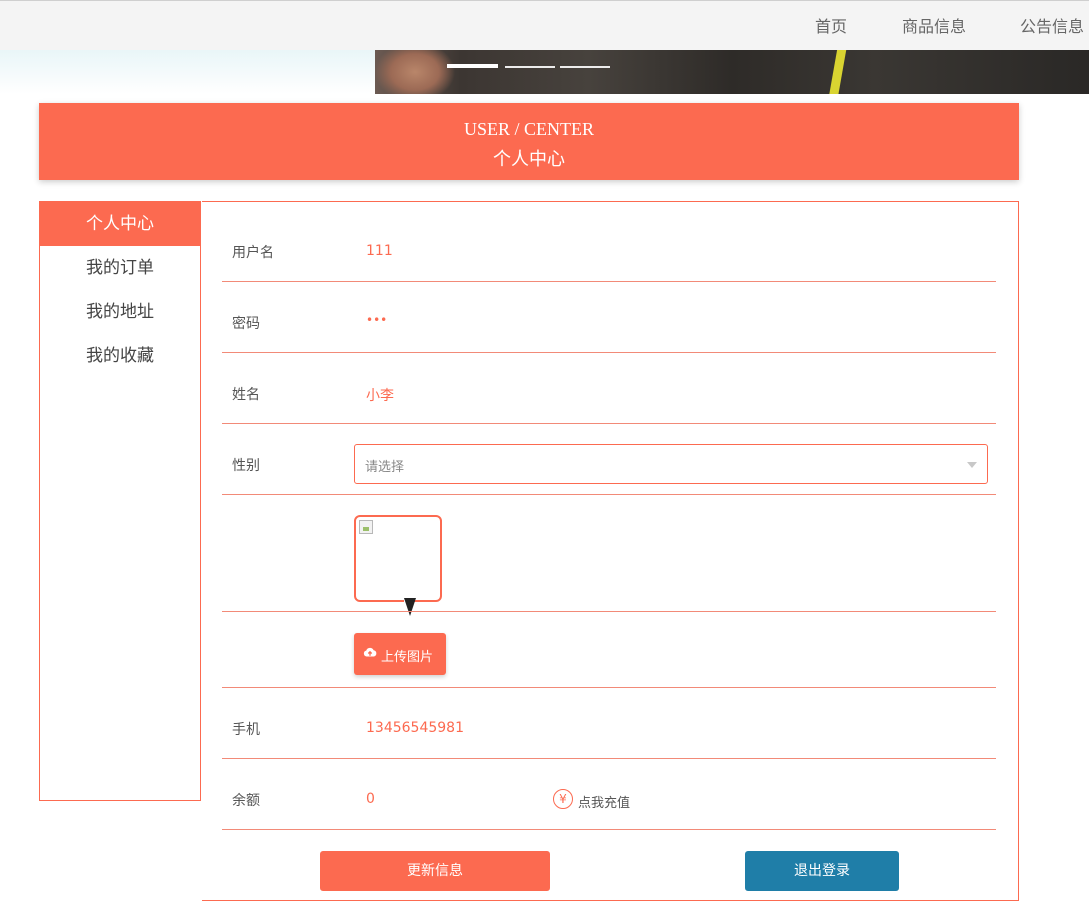  Describe the element at coordinates (370, 652) in the screenshot. I see `cloud-upload-icon` at that location.